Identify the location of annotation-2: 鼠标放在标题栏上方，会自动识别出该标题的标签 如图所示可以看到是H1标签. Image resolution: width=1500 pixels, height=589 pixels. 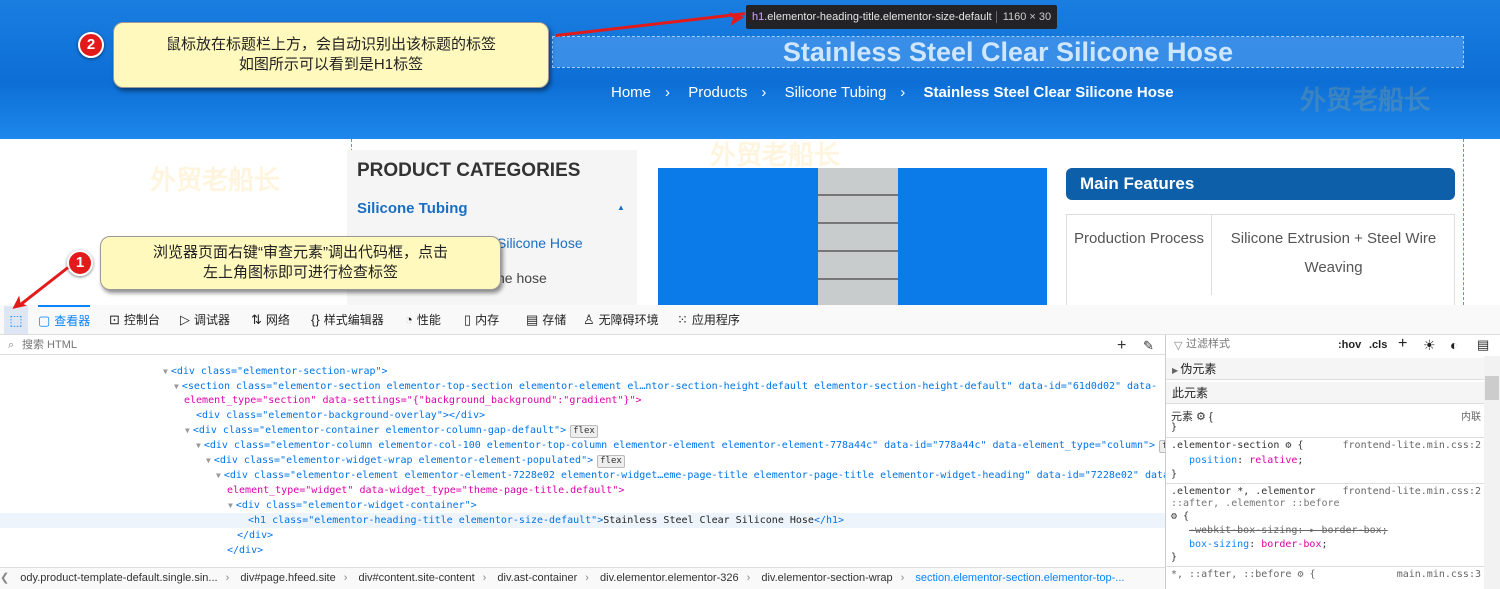
(331, 55).